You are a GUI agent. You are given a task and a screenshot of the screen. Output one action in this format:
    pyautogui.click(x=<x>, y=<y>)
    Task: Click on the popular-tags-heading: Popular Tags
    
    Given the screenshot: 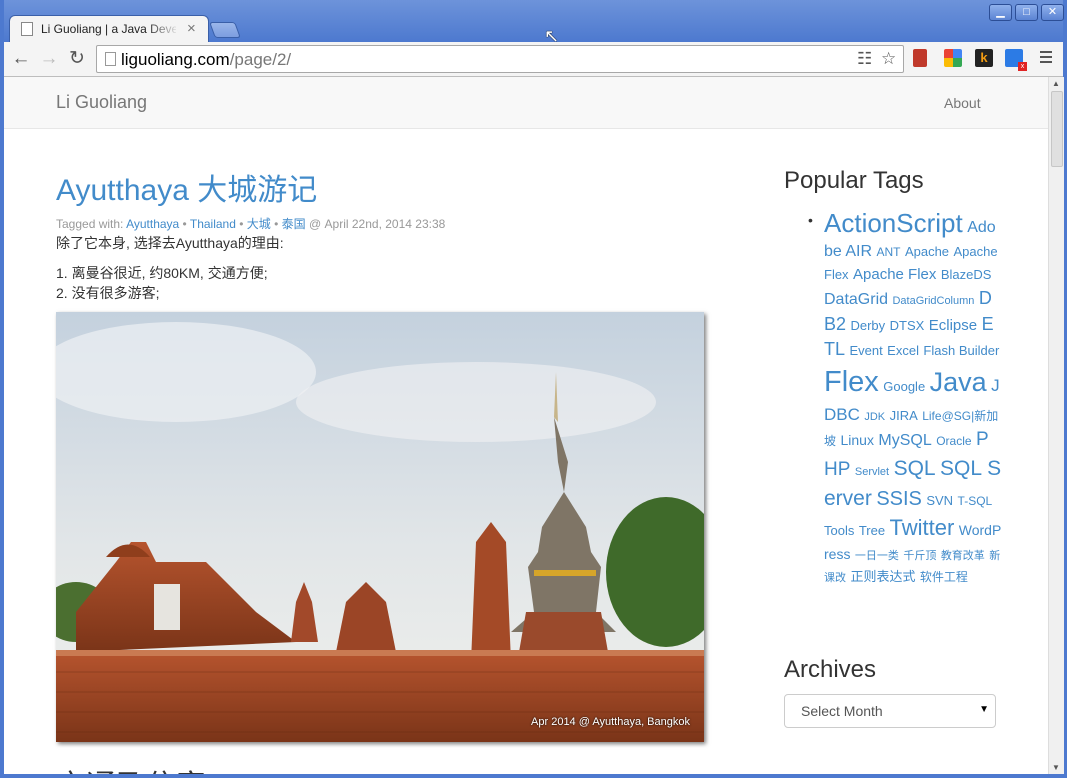 What is the action you would take?
    pyautogui.click(x=854, y=180)
    